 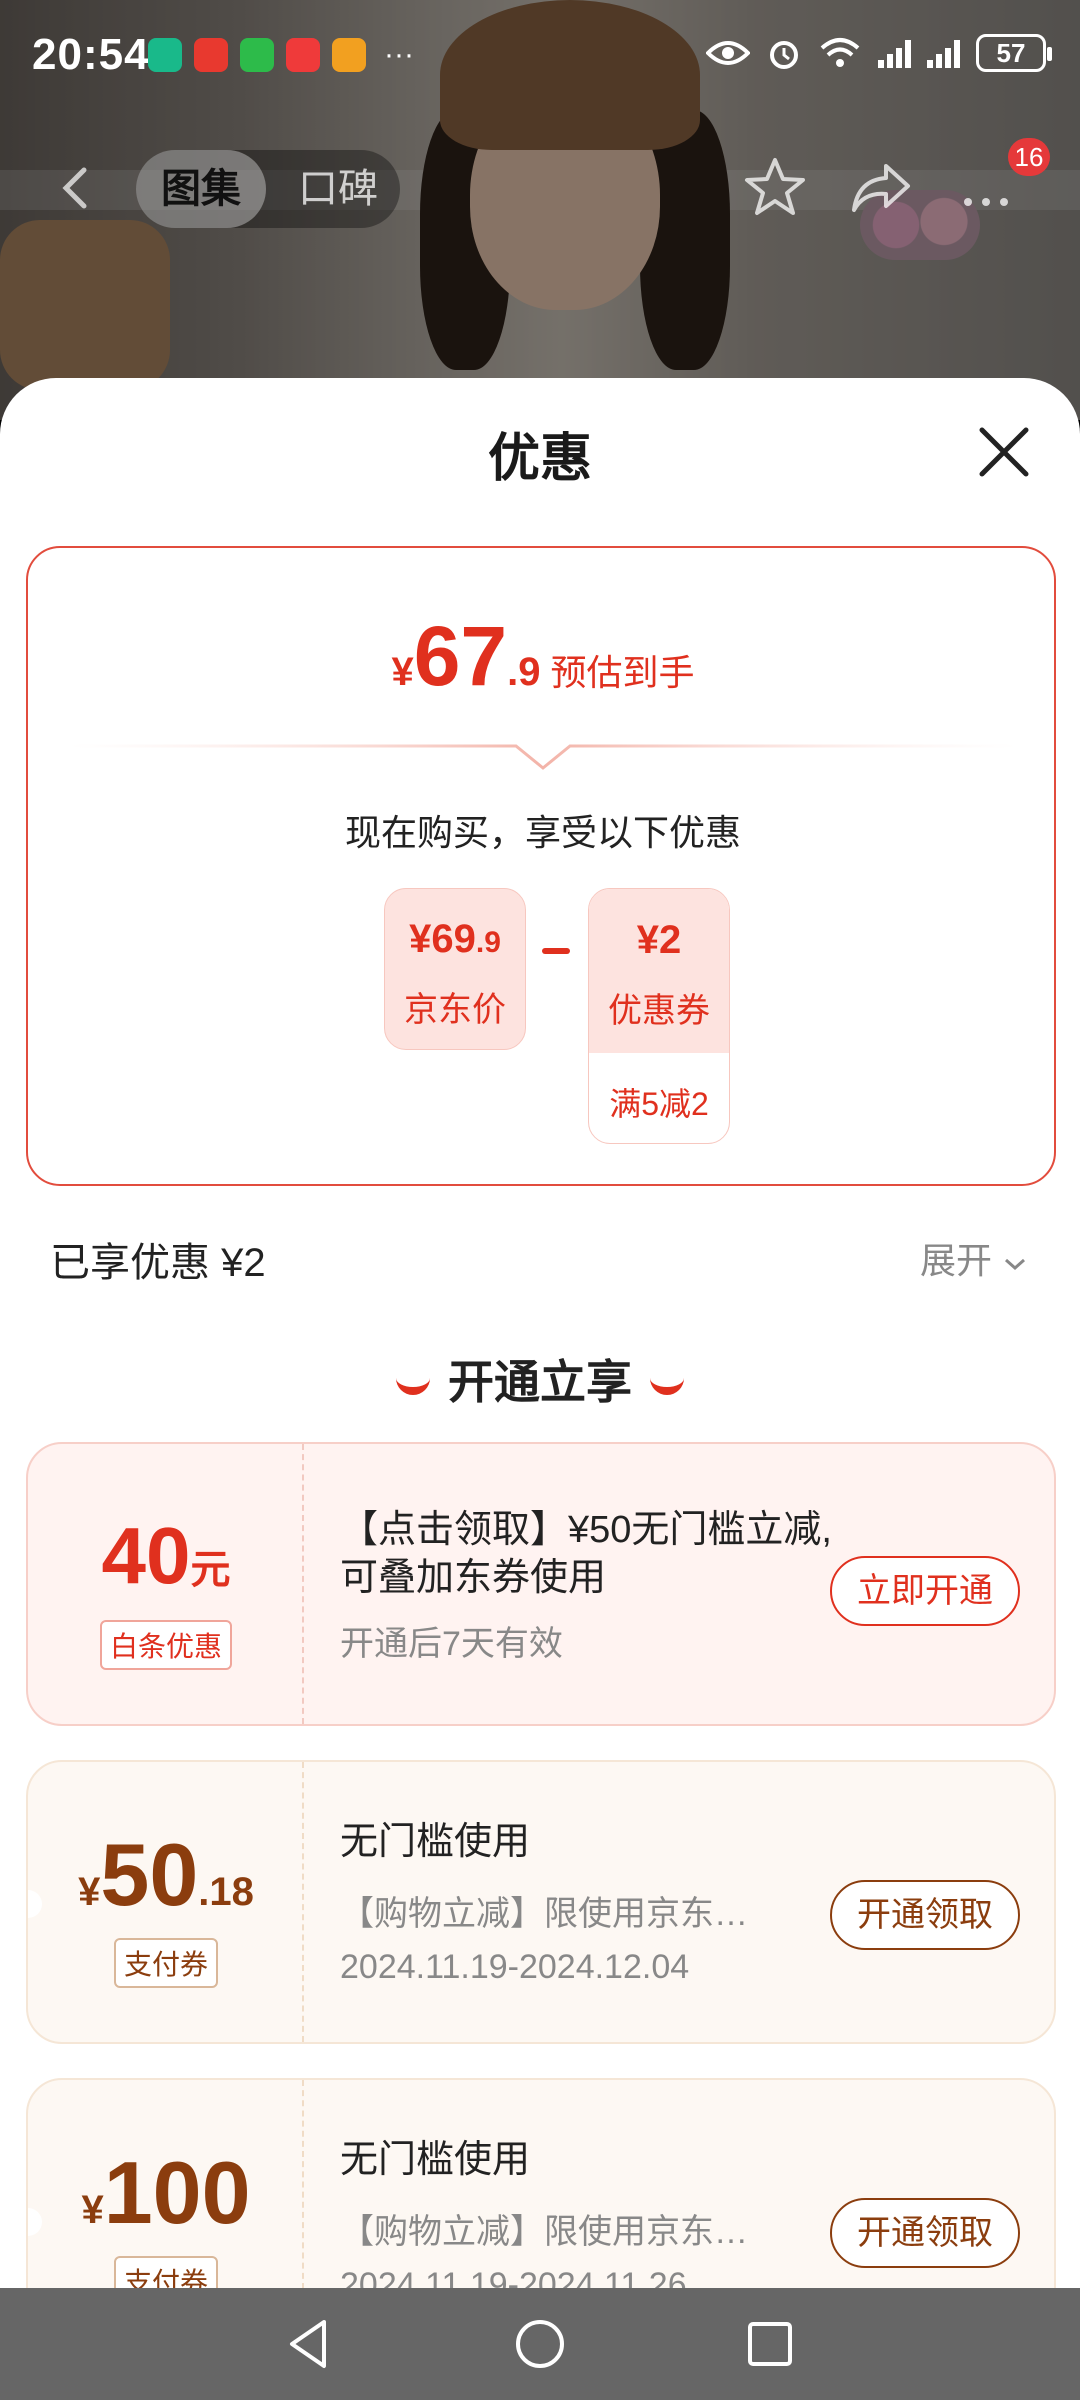 I want to click on section-title: 开通立享, so click(x=540, y=1379).